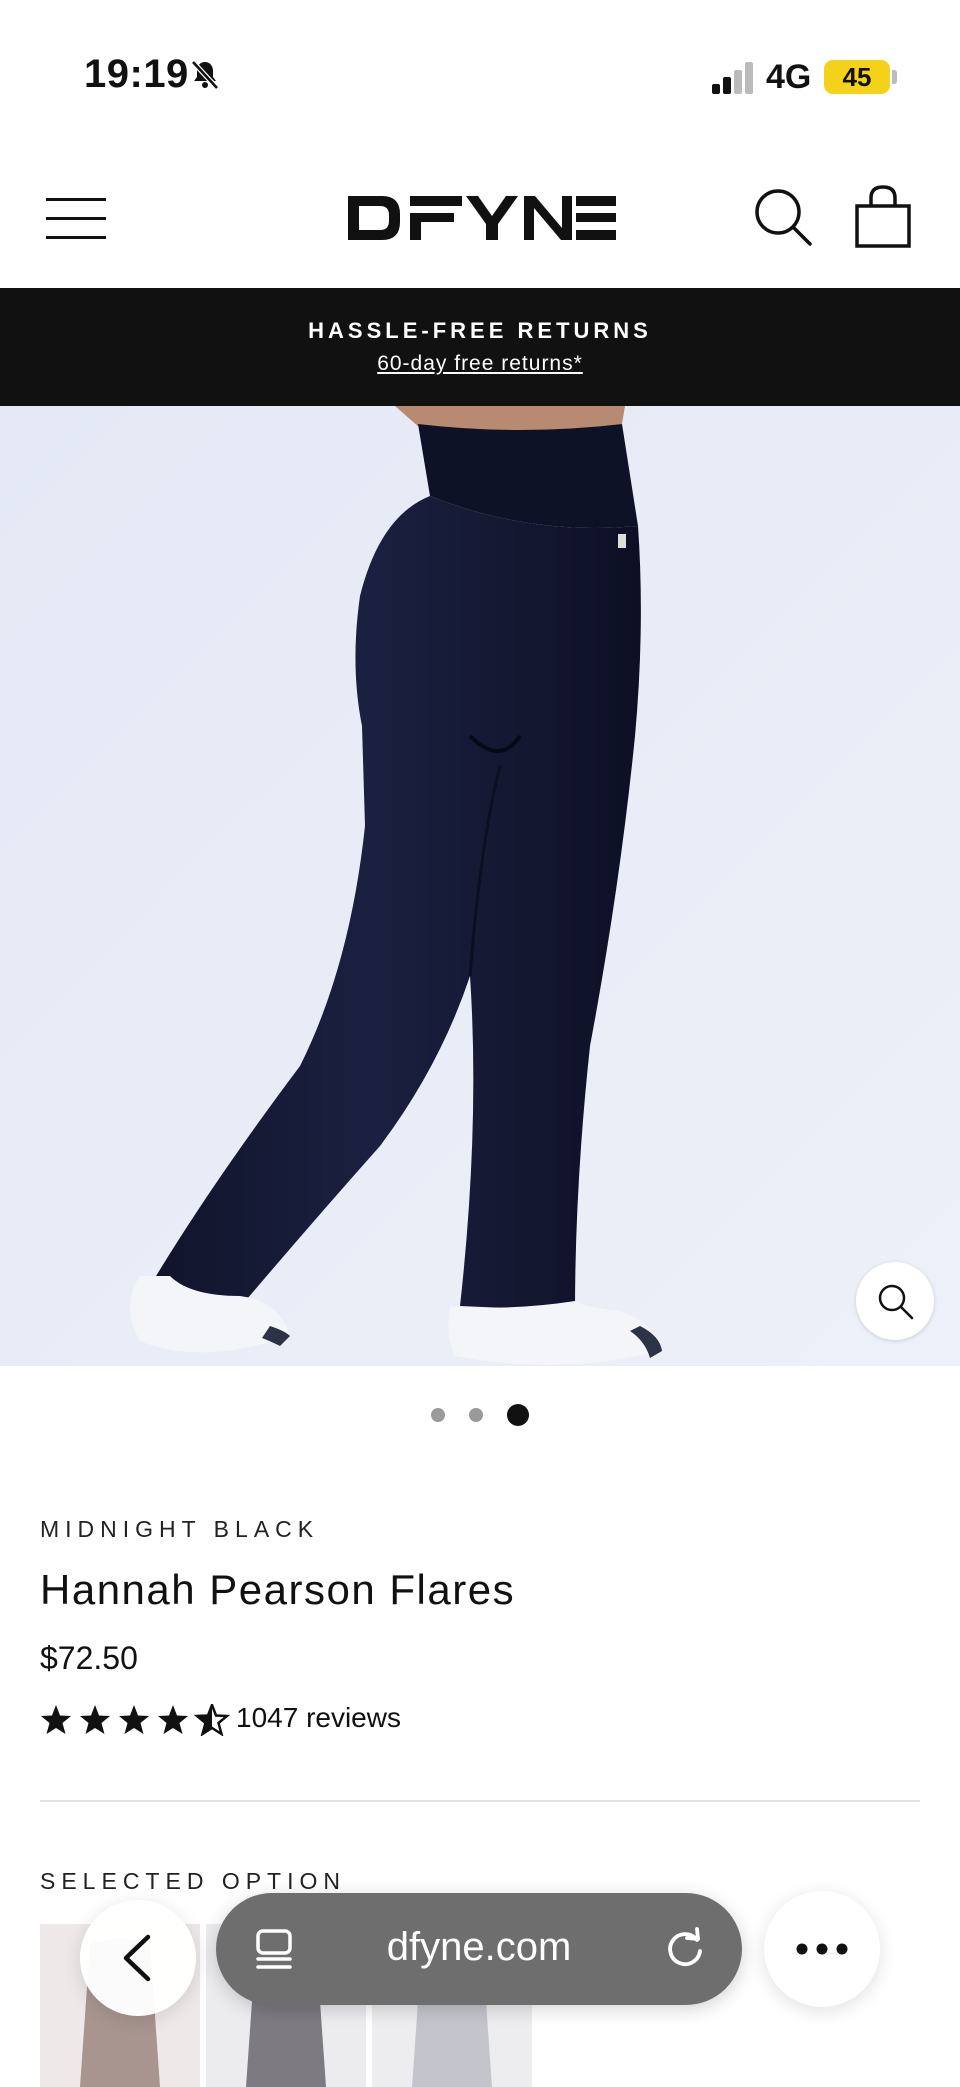 The height and width of the screenshot is (2087, 960). I want to click on status-time: 19:19, so click(136, 74).